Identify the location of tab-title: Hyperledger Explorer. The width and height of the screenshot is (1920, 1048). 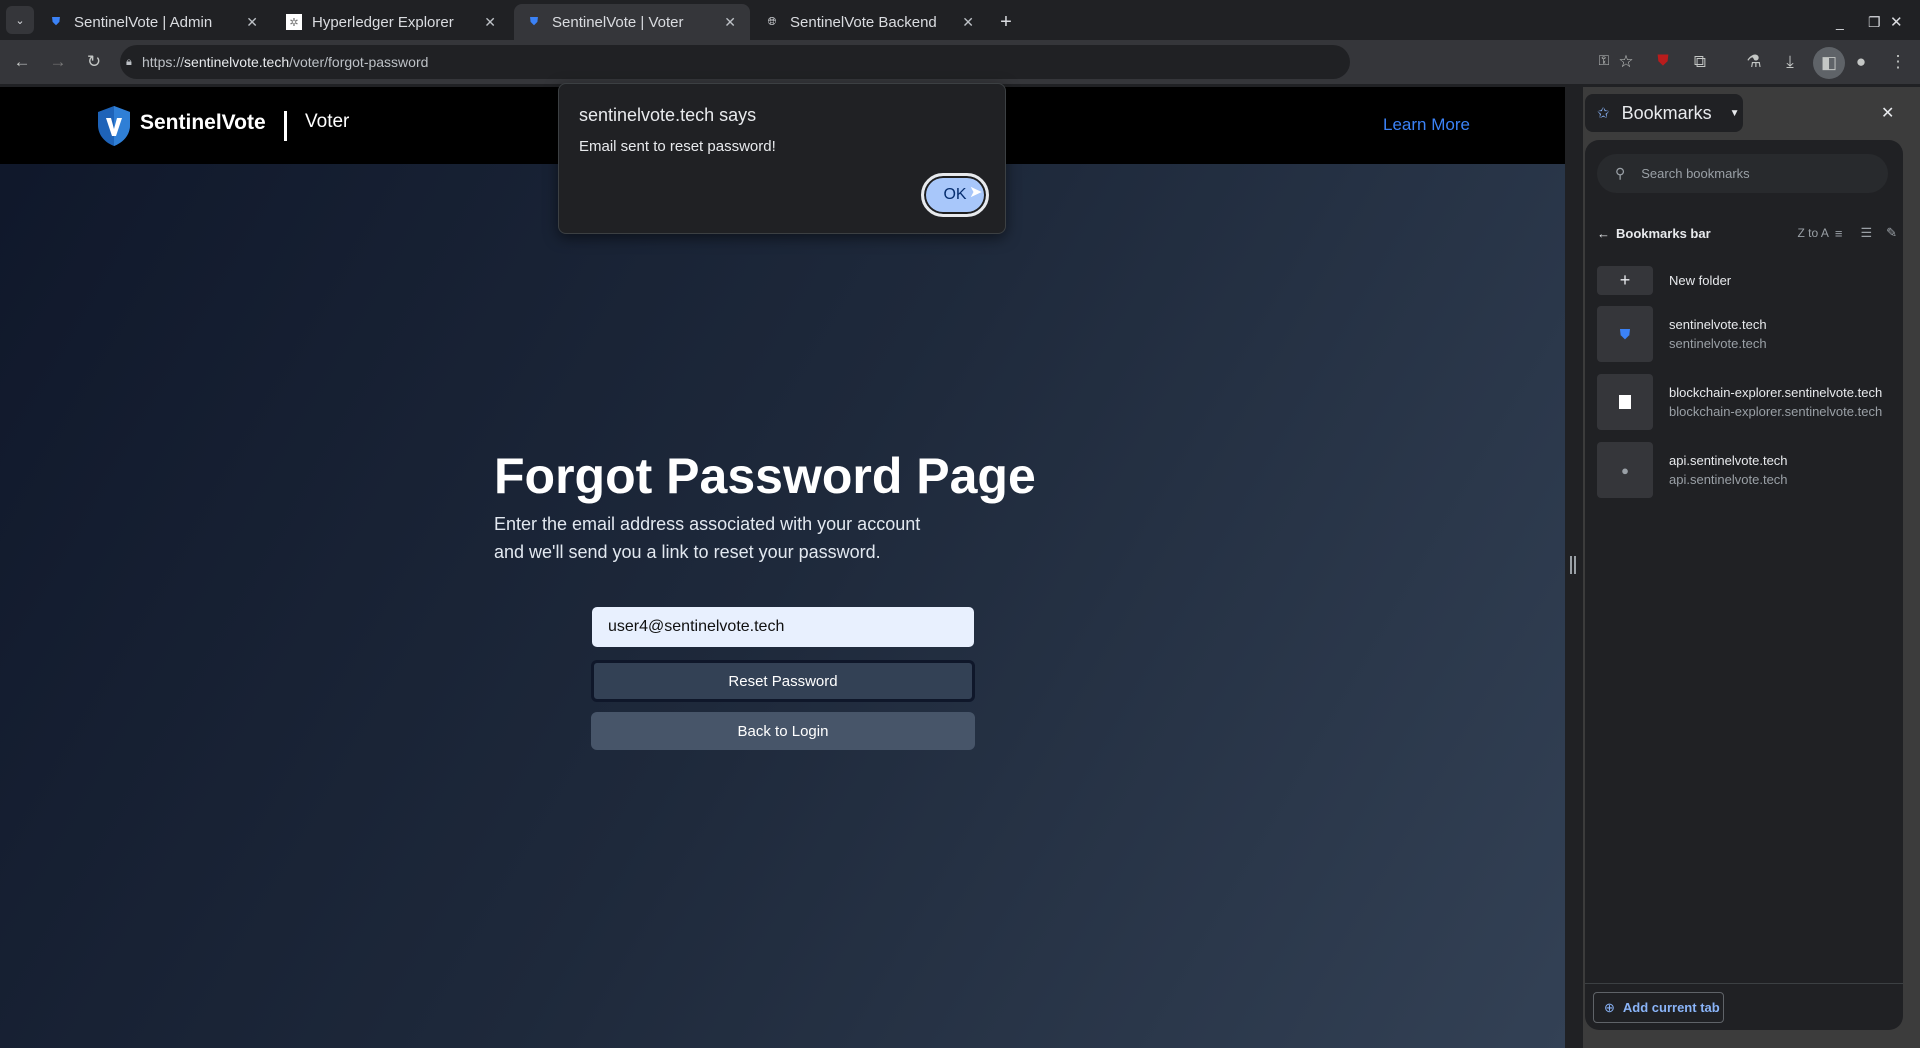
(383, 22).